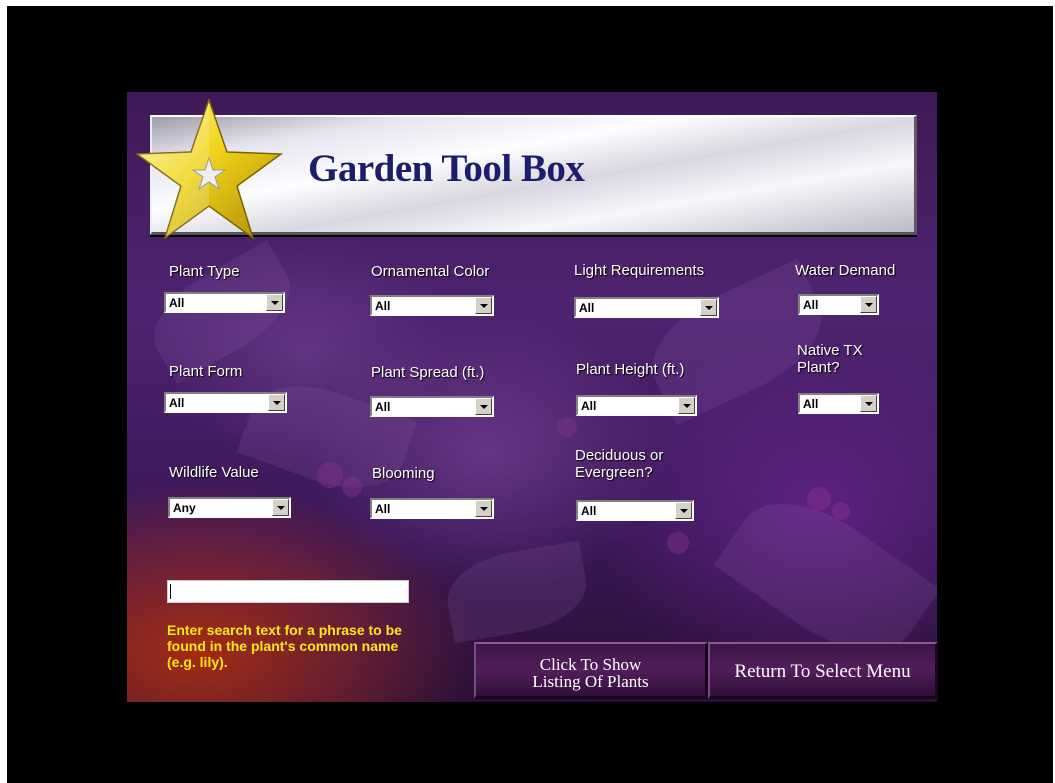 This screenshot has width=1055, height=783. Describe the element at coordinates (619, 464) in the screenshot. I see `deciduous-evergreen-label: Deciduous or Evergreen?` at that location.